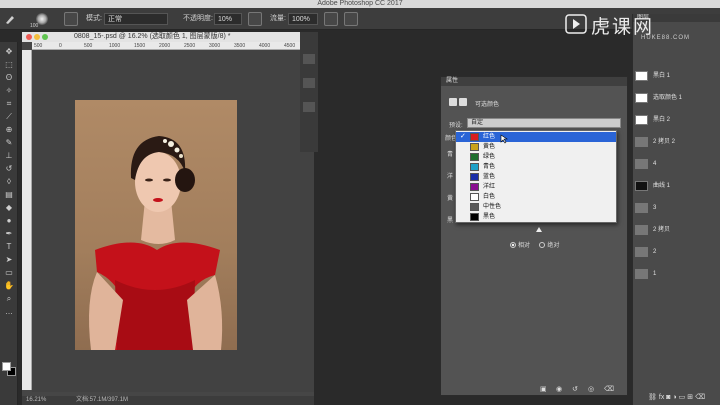  Describe the element at coordinates (71, 19) in the screenshot. I see `brush-panel-icon` at that location.